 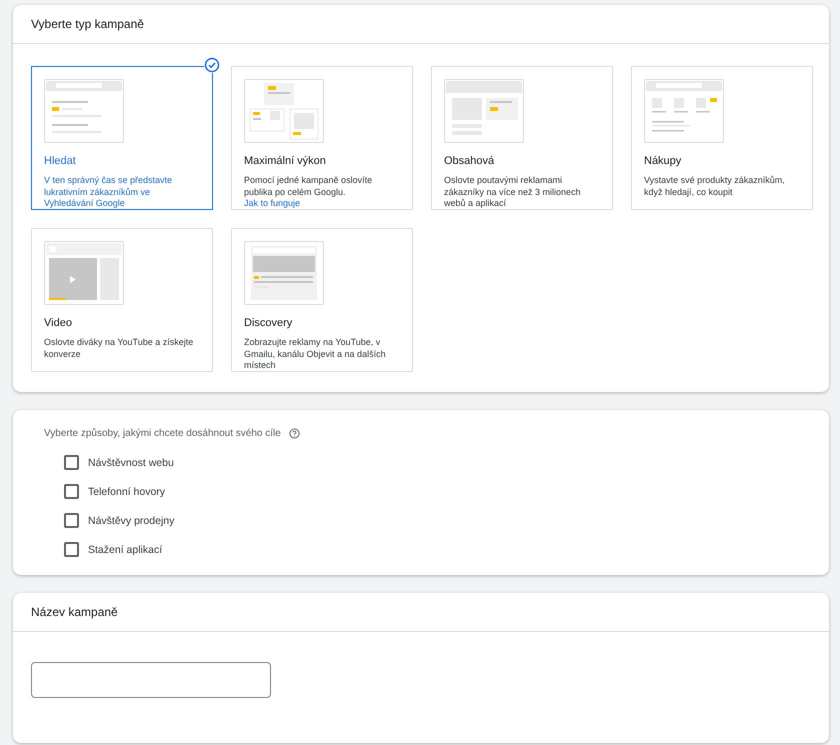 What do you see at coordinates (119, 348) in the screenshot?
I see `option-description: Oslovte diváky na YouTube a získejte konverze` at bounding box center [119, 348].